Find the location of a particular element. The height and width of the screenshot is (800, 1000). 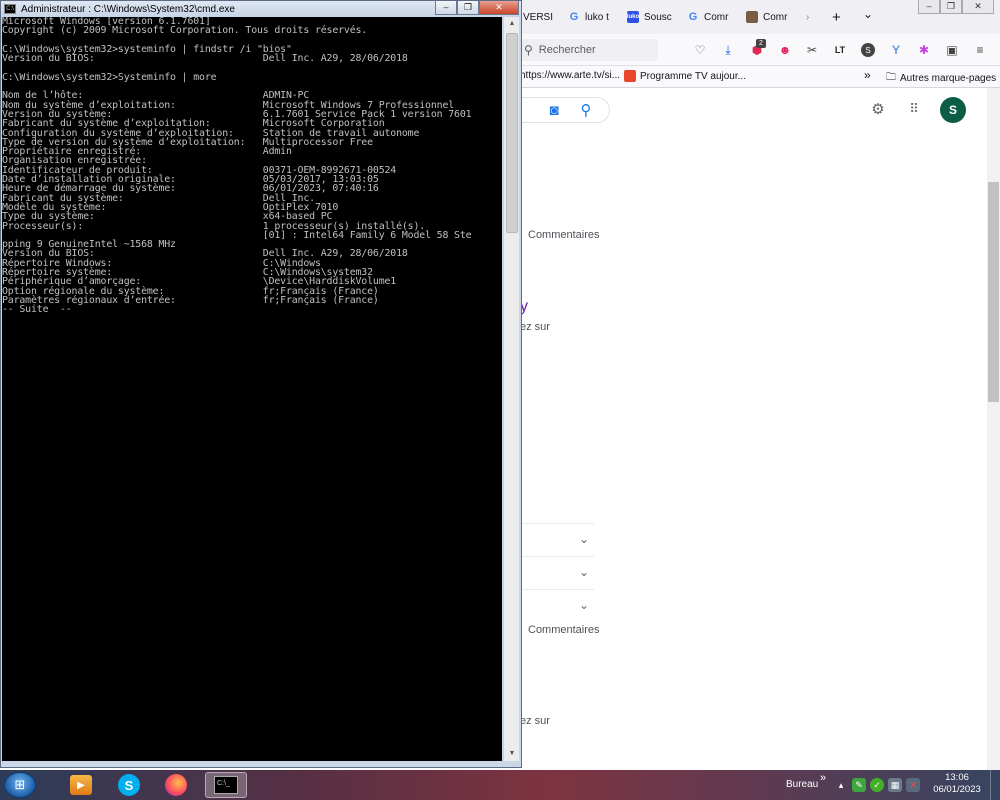

tab-scroll-right-icon: › is located at coordinates (812, 17).